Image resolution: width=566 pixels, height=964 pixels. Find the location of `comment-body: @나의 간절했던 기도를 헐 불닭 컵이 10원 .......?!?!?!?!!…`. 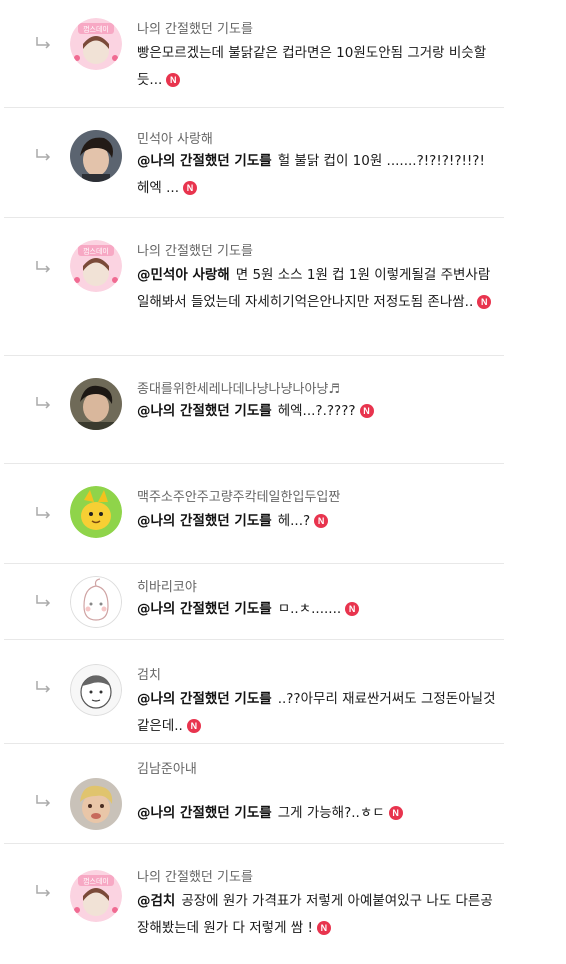

comment-body: @나의 간절했던 기도를 헐 불닭 컵이 10원 .......?!?!?!?!!… is located at coordinates (317, 175).